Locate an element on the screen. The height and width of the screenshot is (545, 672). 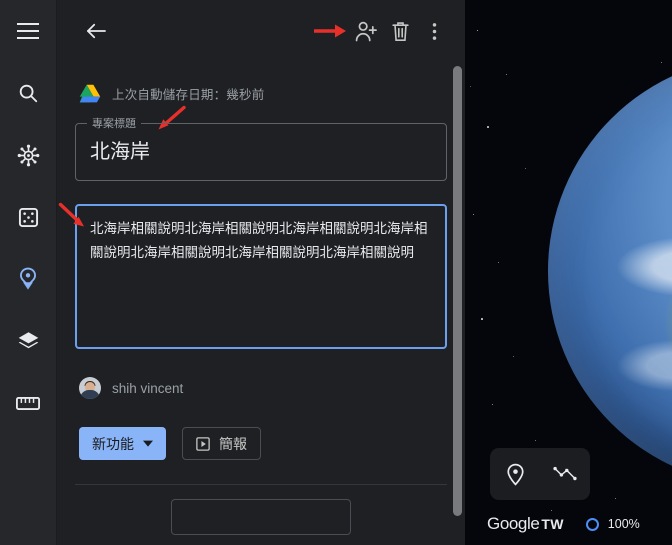
sidebar-item-measure is located at coordinates (28, 403).